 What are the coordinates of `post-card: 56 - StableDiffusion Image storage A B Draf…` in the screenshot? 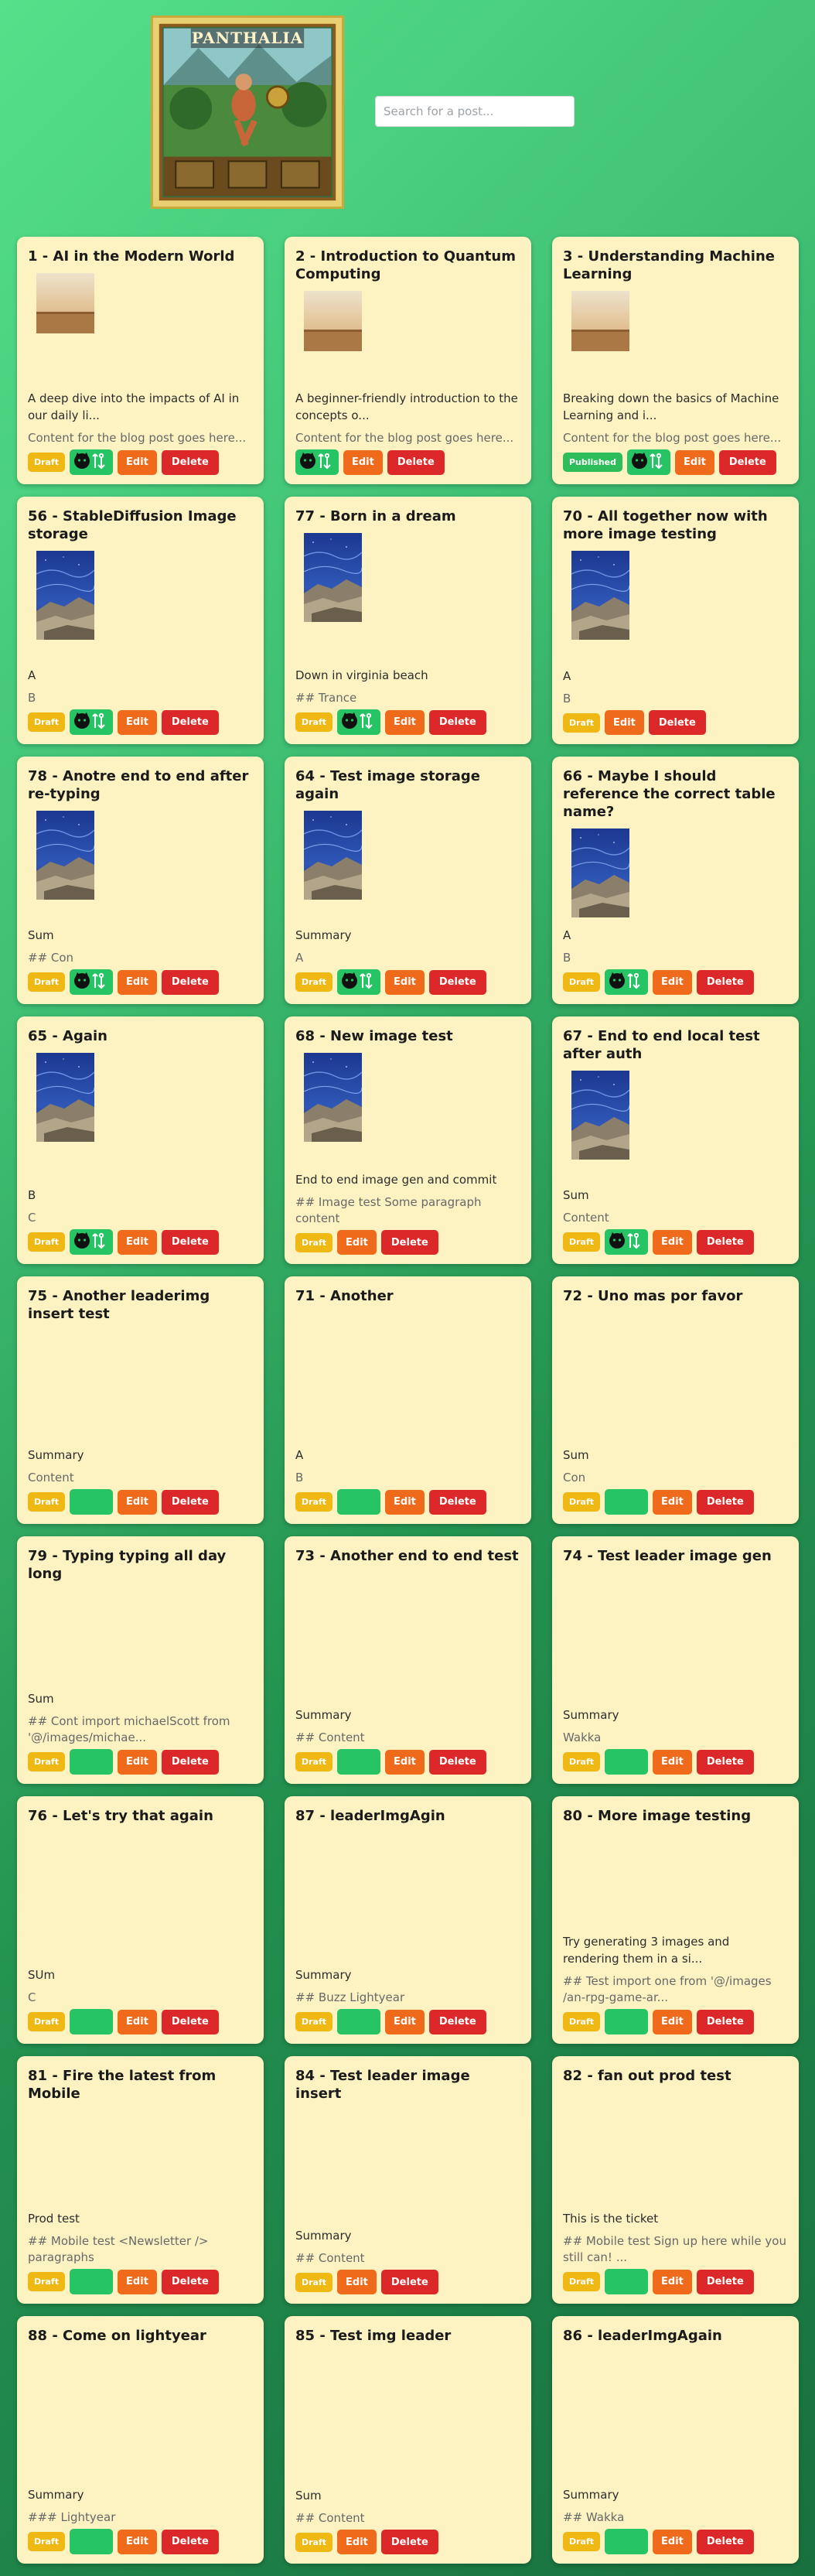 It's located at (140, 620).